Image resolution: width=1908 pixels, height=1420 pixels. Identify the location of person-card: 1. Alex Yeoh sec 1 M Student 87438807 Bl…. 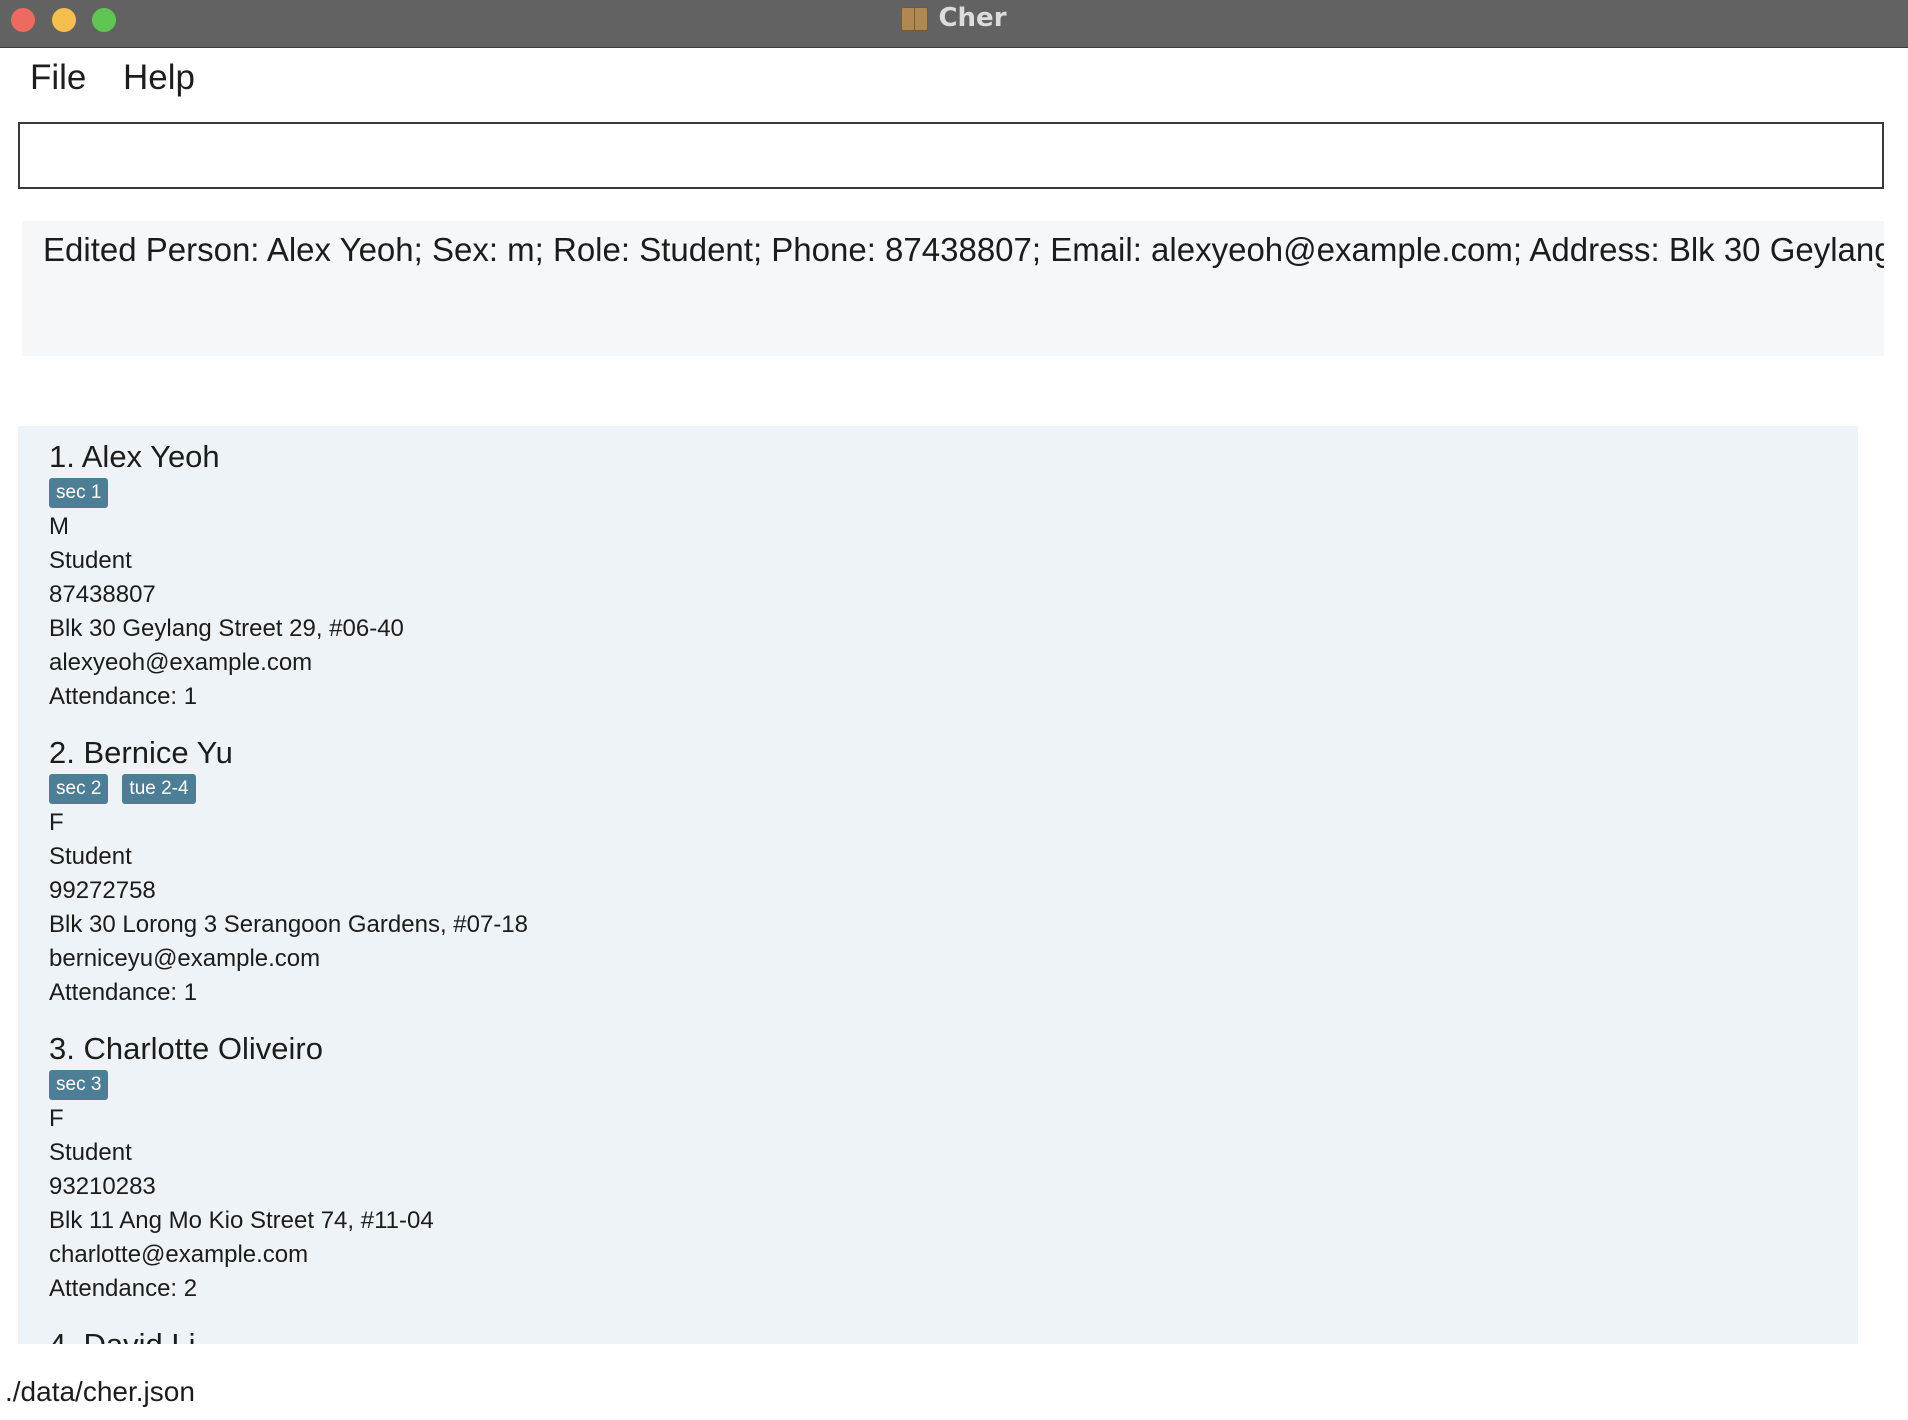
(226, 576).